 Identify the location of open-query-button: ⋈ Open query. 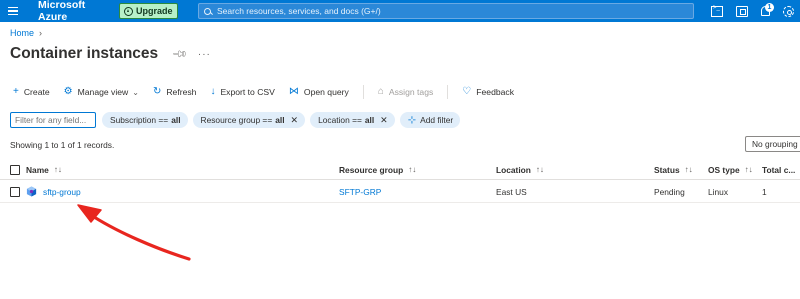
(318, 92).